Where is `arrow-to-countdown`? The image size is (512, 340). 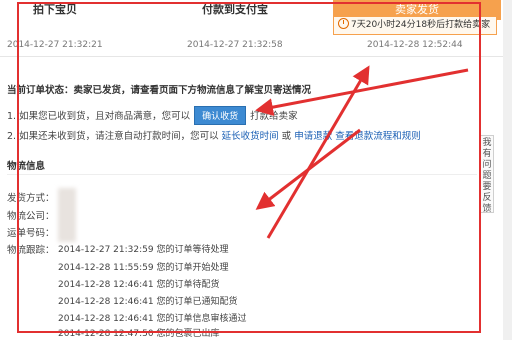
arrow-to-countdown is located at coordinates (318, 152).